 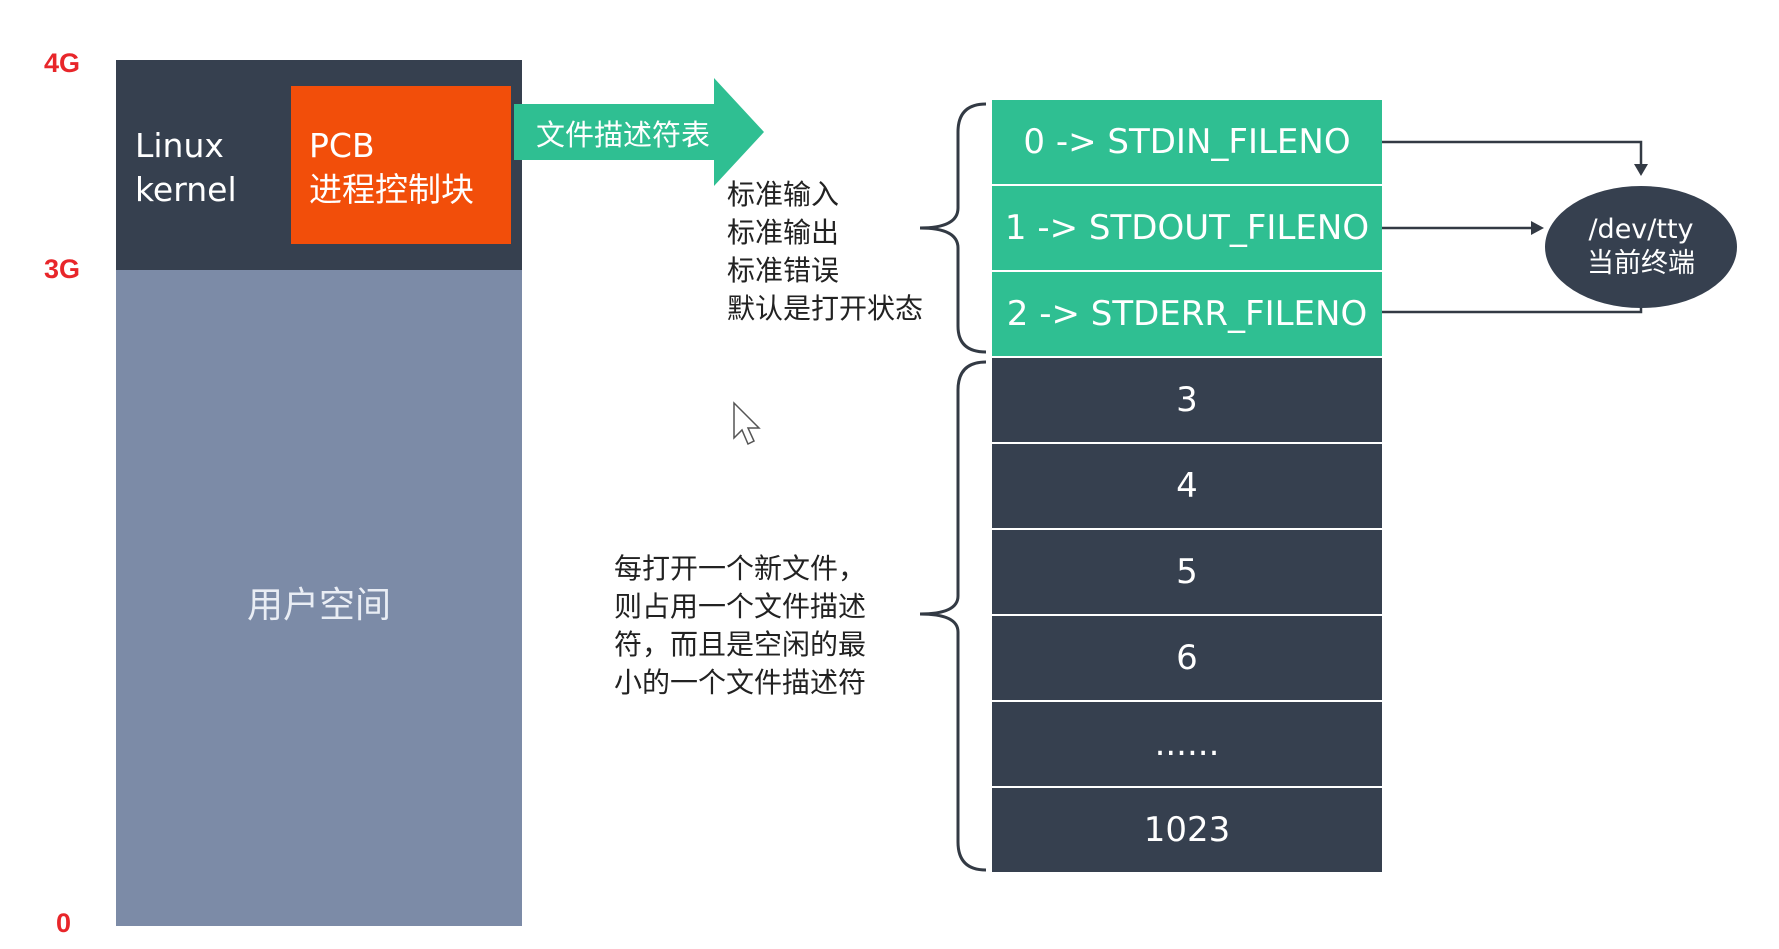 What do you see at coordinates (1187, 658) in the screenshot?
I see `fd-row-6: 6` at bounding box center [1187, 658].